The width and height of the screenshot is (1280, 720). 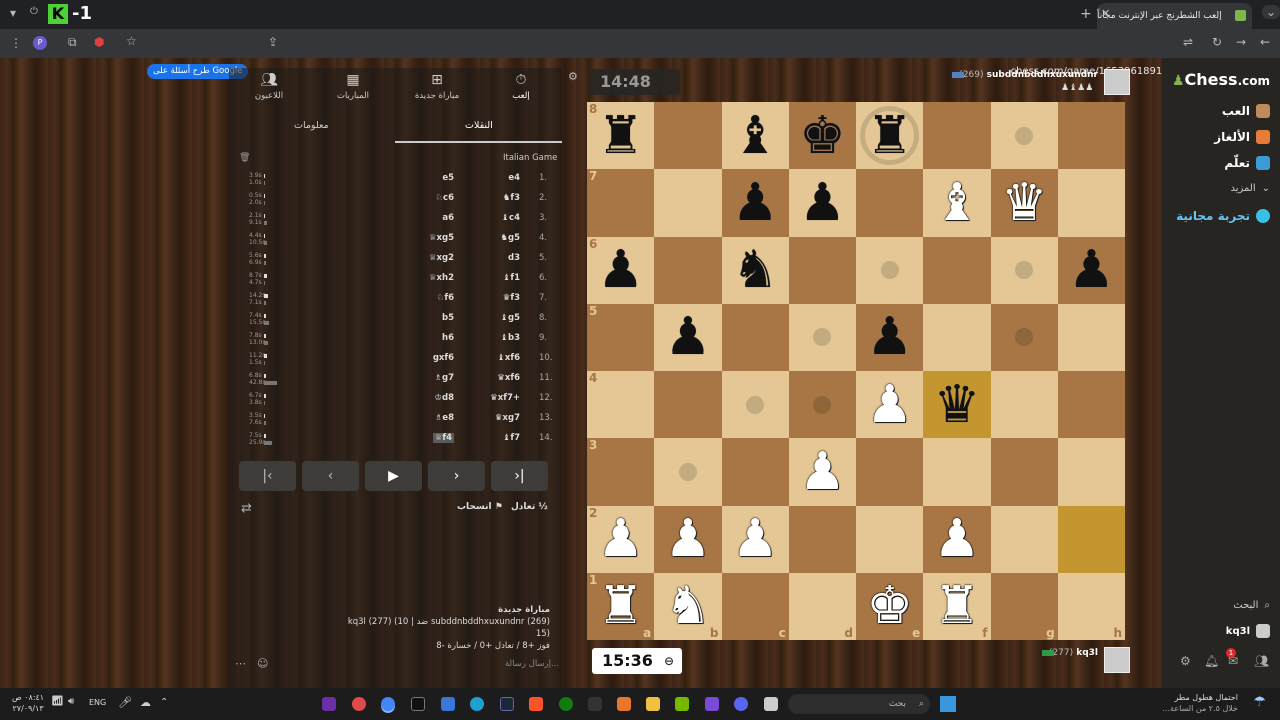 What do you see at coordinates (262, 663) in the screenshot?
I see `emoji-icon: ☺` at bounding box center [262, 663].